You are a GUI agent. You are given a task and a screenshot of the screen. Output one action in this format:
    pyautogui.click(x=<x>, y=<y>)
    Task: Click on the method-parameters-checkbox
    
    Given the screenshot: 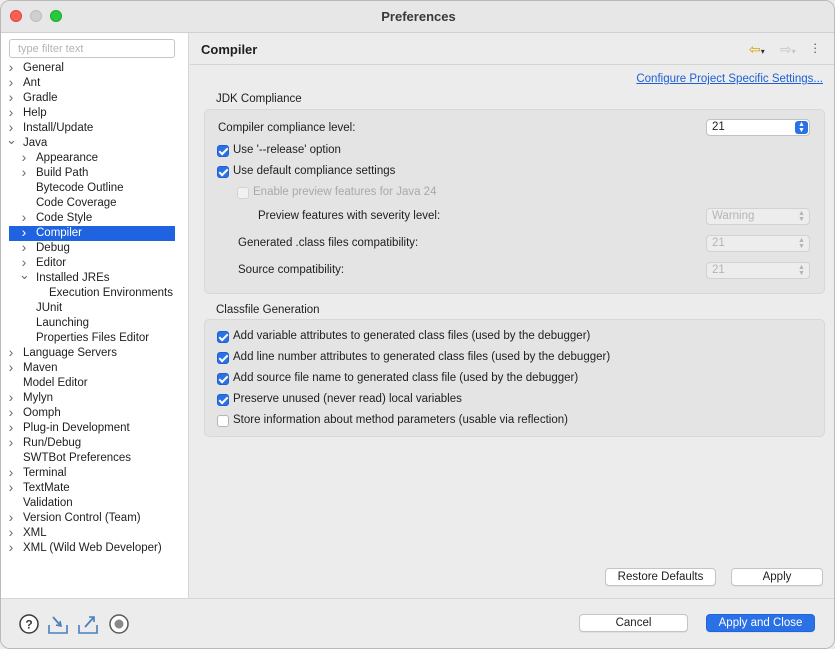 What is the action you would take?
    pyautogui.click(x=223, y=421)
    